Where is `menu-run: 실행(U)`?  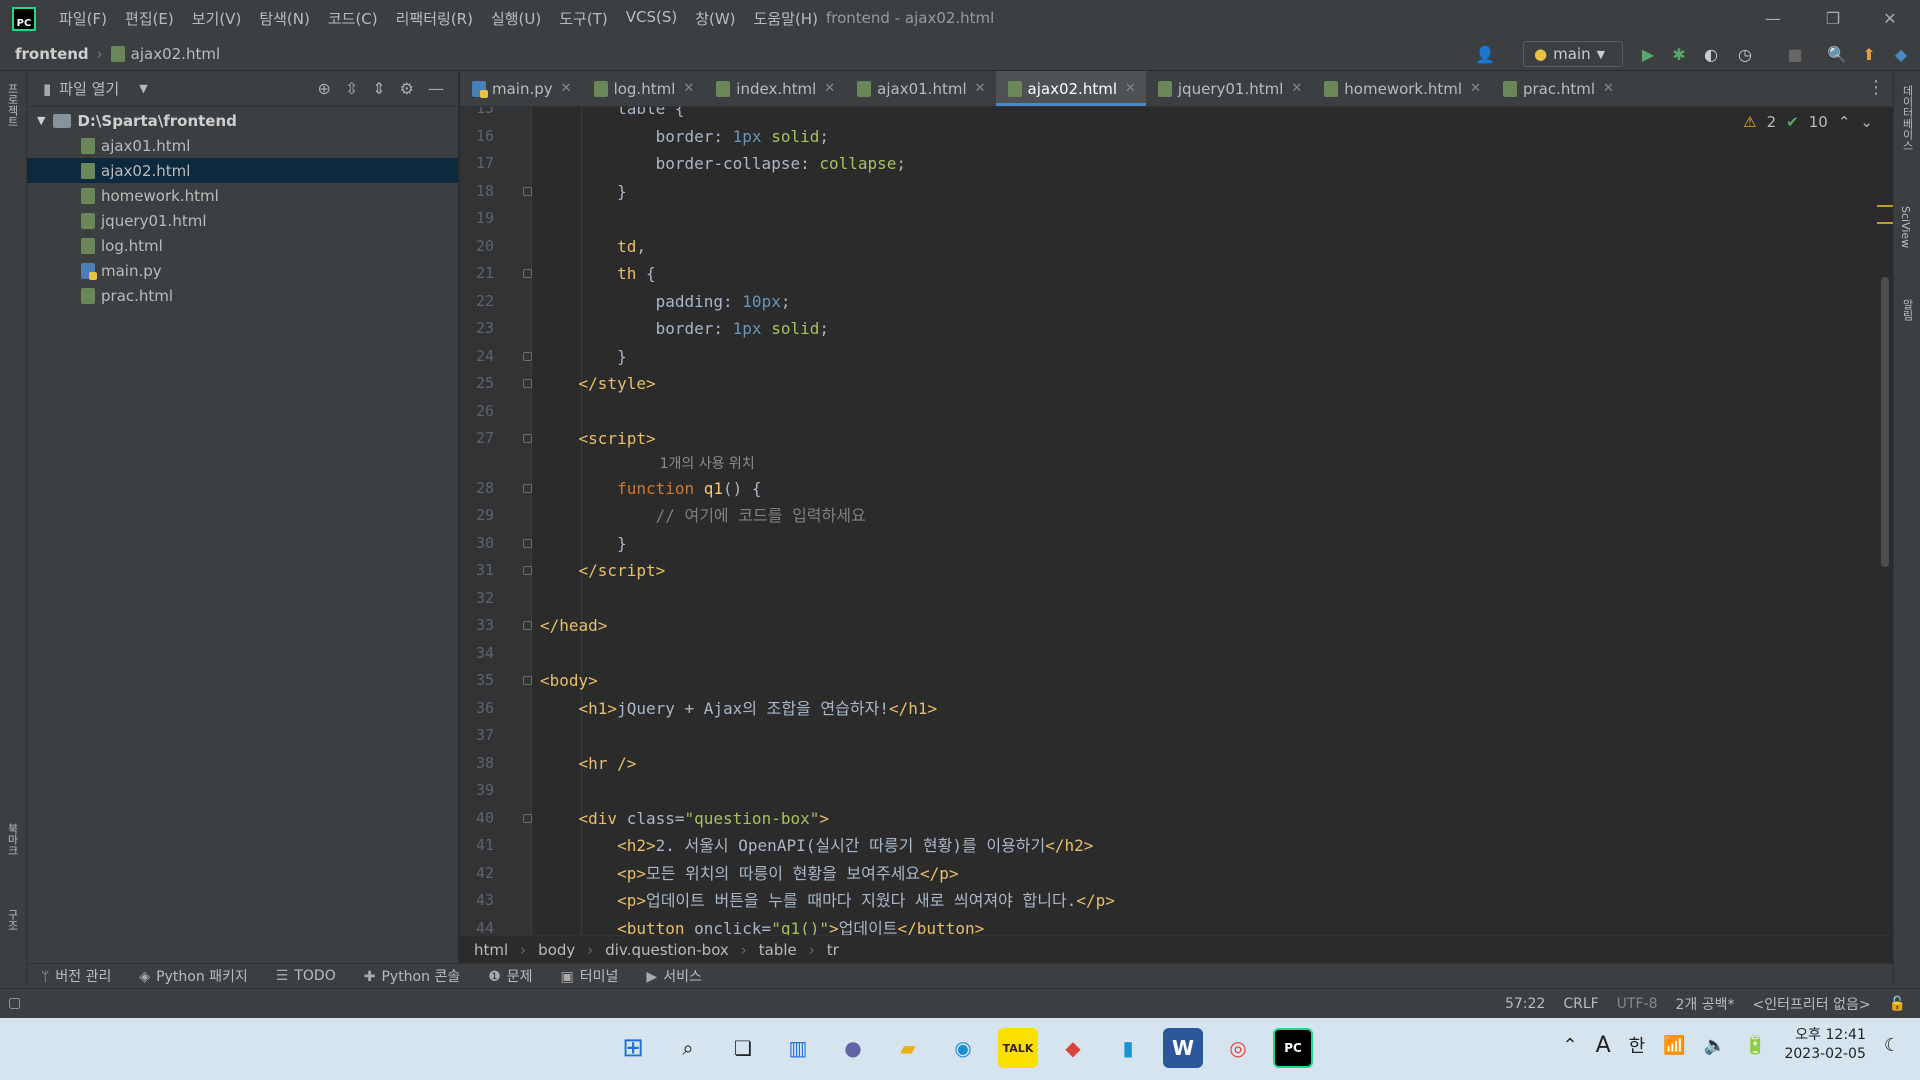
menu-run: 실행(U) is located at coordinates (516, 18).